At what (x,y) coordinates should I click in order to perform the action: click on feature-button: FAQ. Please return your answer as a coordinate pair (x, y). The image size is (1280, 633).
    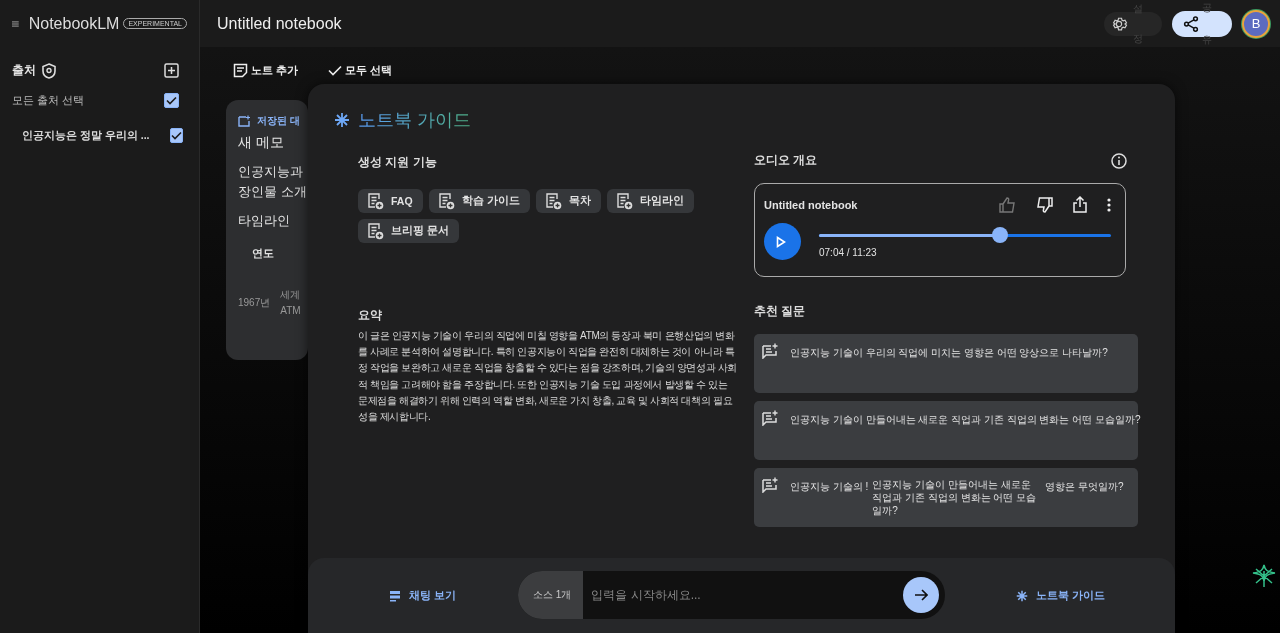
    Looking at the image, I should click on (390, 201).